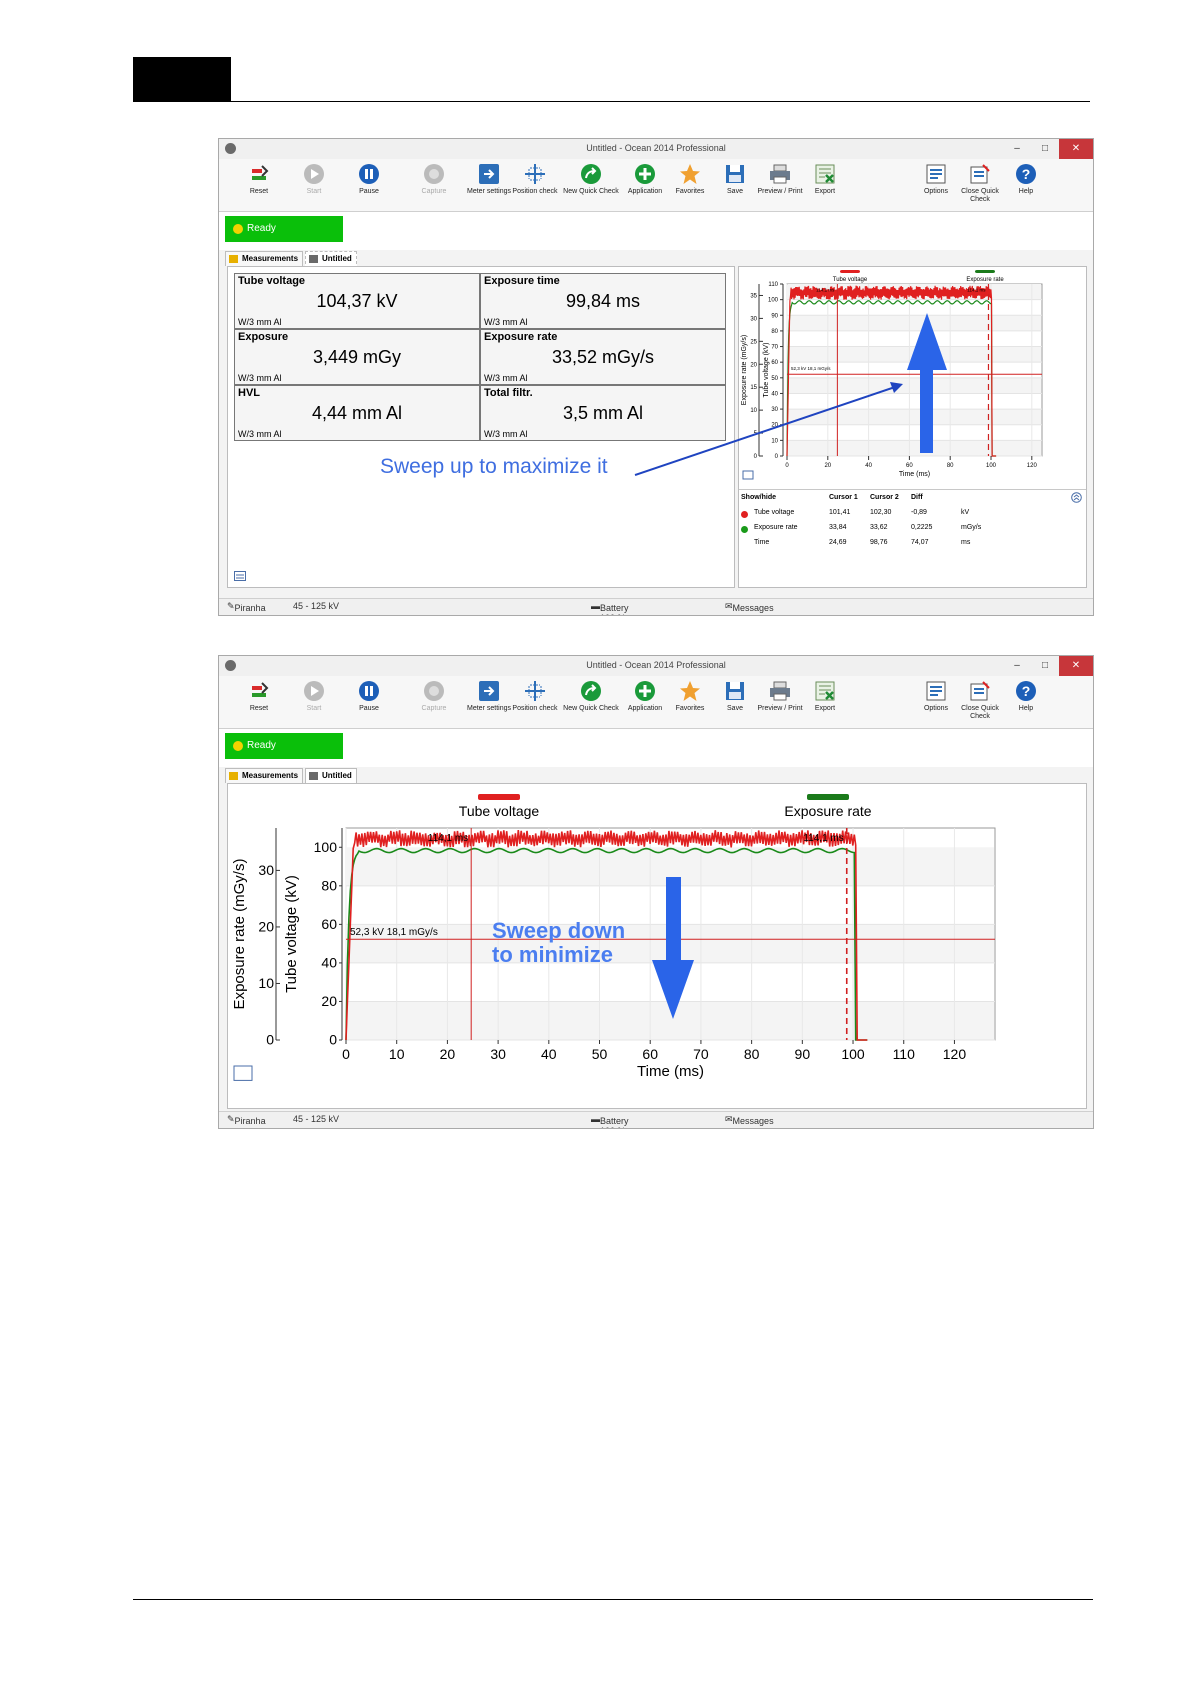 The image size is (1190, 1684). What do you see at coordinates (879, 542) in the screenshot?
I see `cursor2-value: 98,76` at bounding box center [879, 542].